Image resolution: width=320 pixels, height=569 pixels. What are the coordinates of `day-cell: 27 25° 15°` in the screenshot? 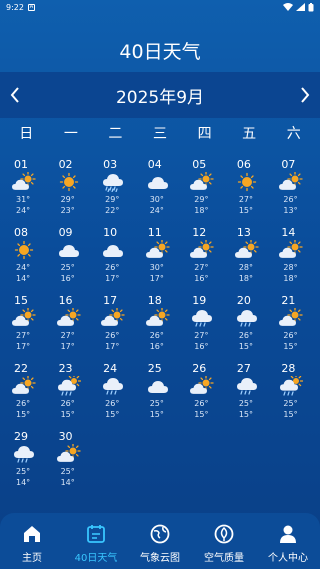 It's located at (249, 396).